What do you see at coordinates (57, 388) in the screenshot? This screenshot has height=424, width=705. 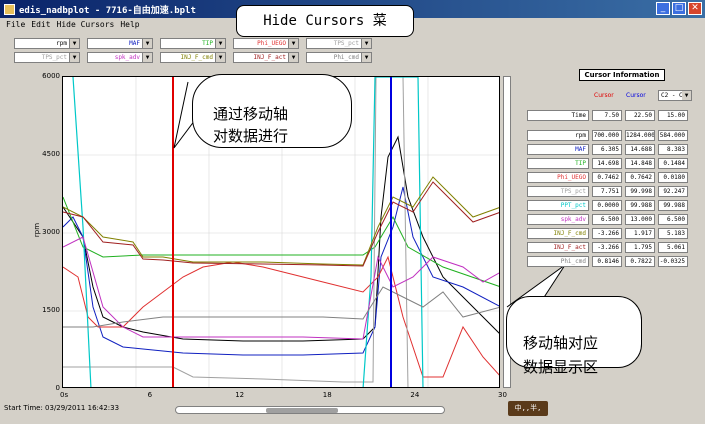 I see `y-tick-label: 0` at bounding box center [57, 388].